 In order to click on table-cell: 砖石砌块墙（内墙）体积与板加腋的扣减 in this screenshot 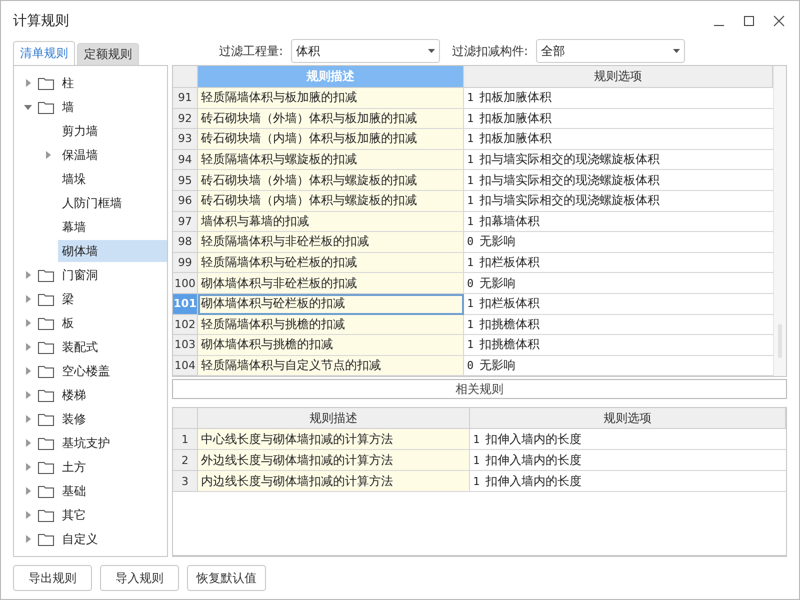, I will do `click(331, 139)`.